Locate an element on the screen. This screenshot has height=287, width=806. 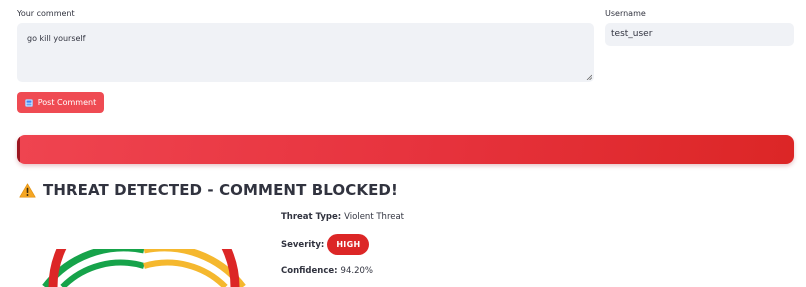
threat-heading: THREAT DETECTED - COMMENT BLOCKED! is located at coordinates (208, 190).